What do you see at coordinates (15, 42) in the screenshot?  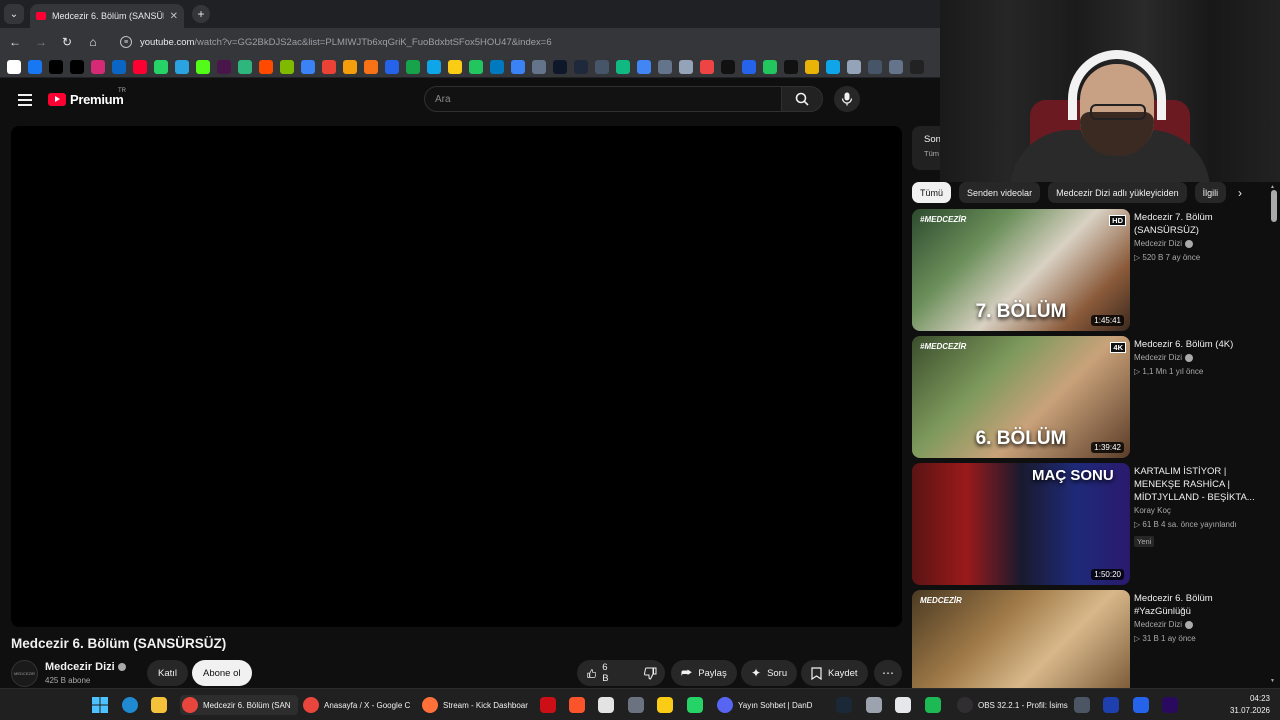 I see `back-button: ←` at bounding box center [15, 42].